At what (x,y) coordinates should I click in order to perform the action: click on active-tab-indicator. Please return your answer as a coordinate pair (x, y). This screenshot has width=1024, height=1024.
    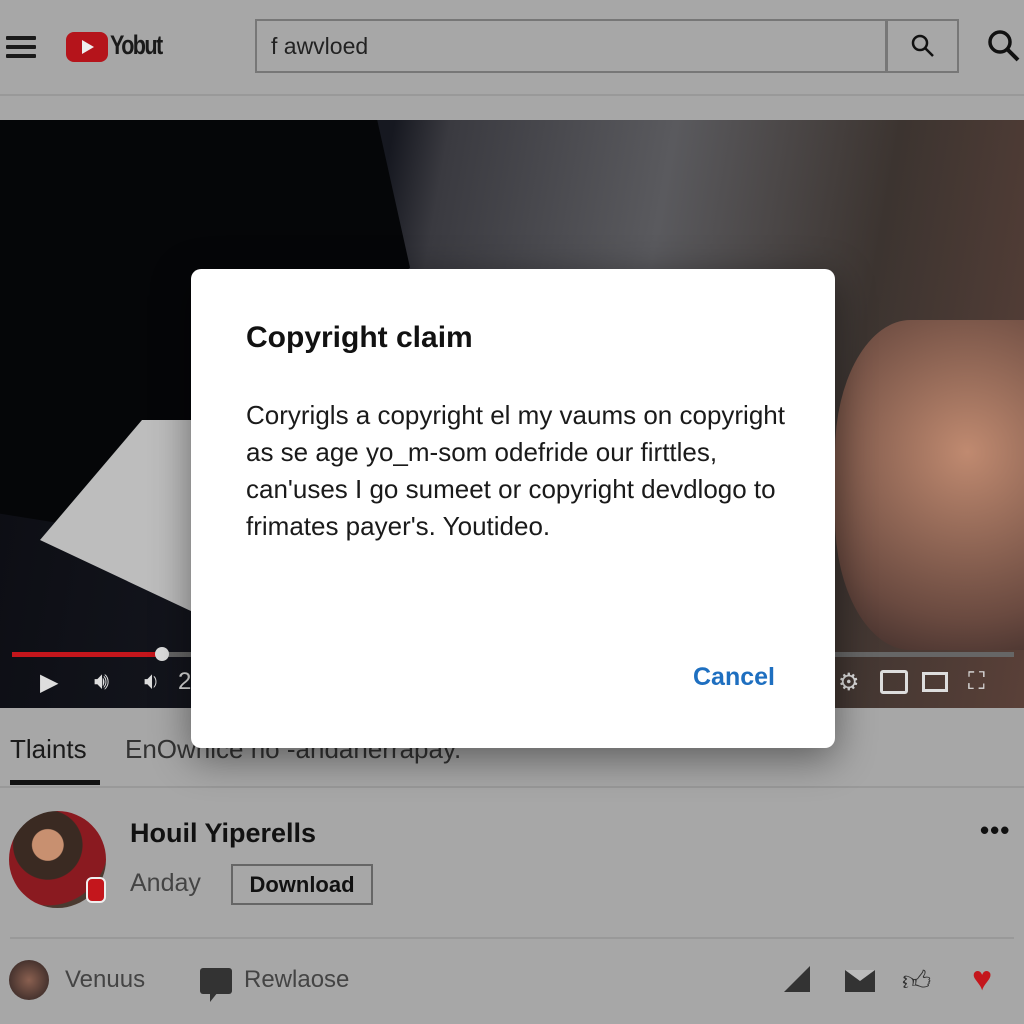
    Looking at the image, I should click on (55, 782).